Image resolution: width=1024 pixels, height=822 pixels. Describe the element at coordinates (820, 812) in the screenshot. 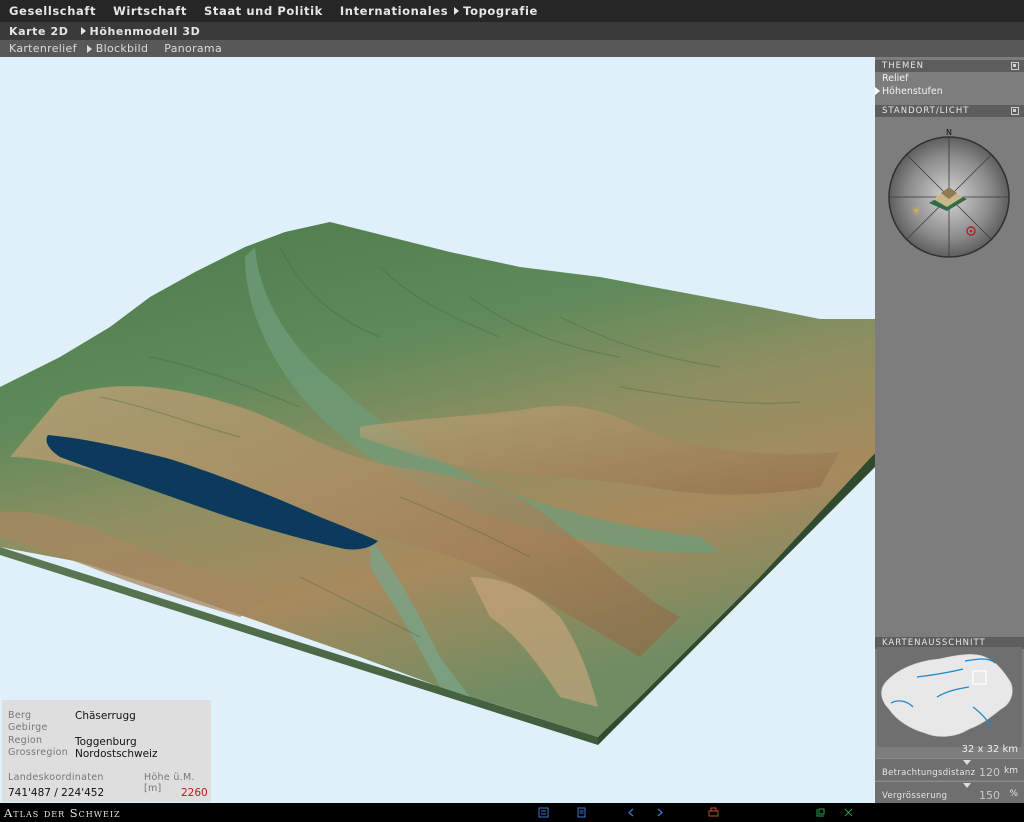

I see `page-icon` at that location.